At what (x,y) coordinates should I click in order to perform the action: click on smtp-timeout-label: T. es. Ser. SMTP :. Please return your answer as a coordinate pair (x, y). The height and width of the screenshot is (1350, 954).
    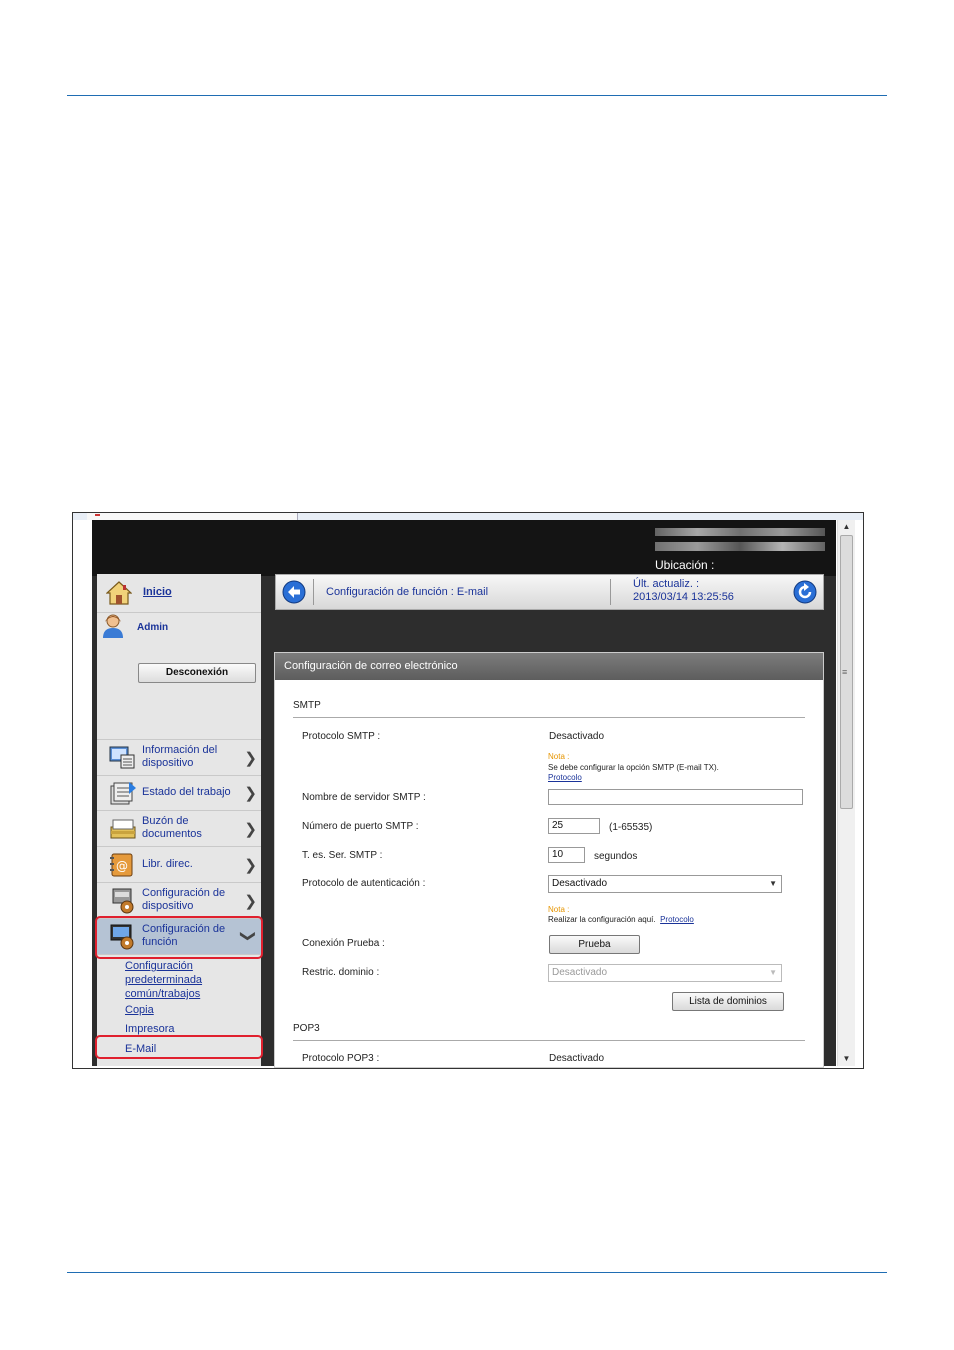
    Looking at the image, I should click on (342, 855).